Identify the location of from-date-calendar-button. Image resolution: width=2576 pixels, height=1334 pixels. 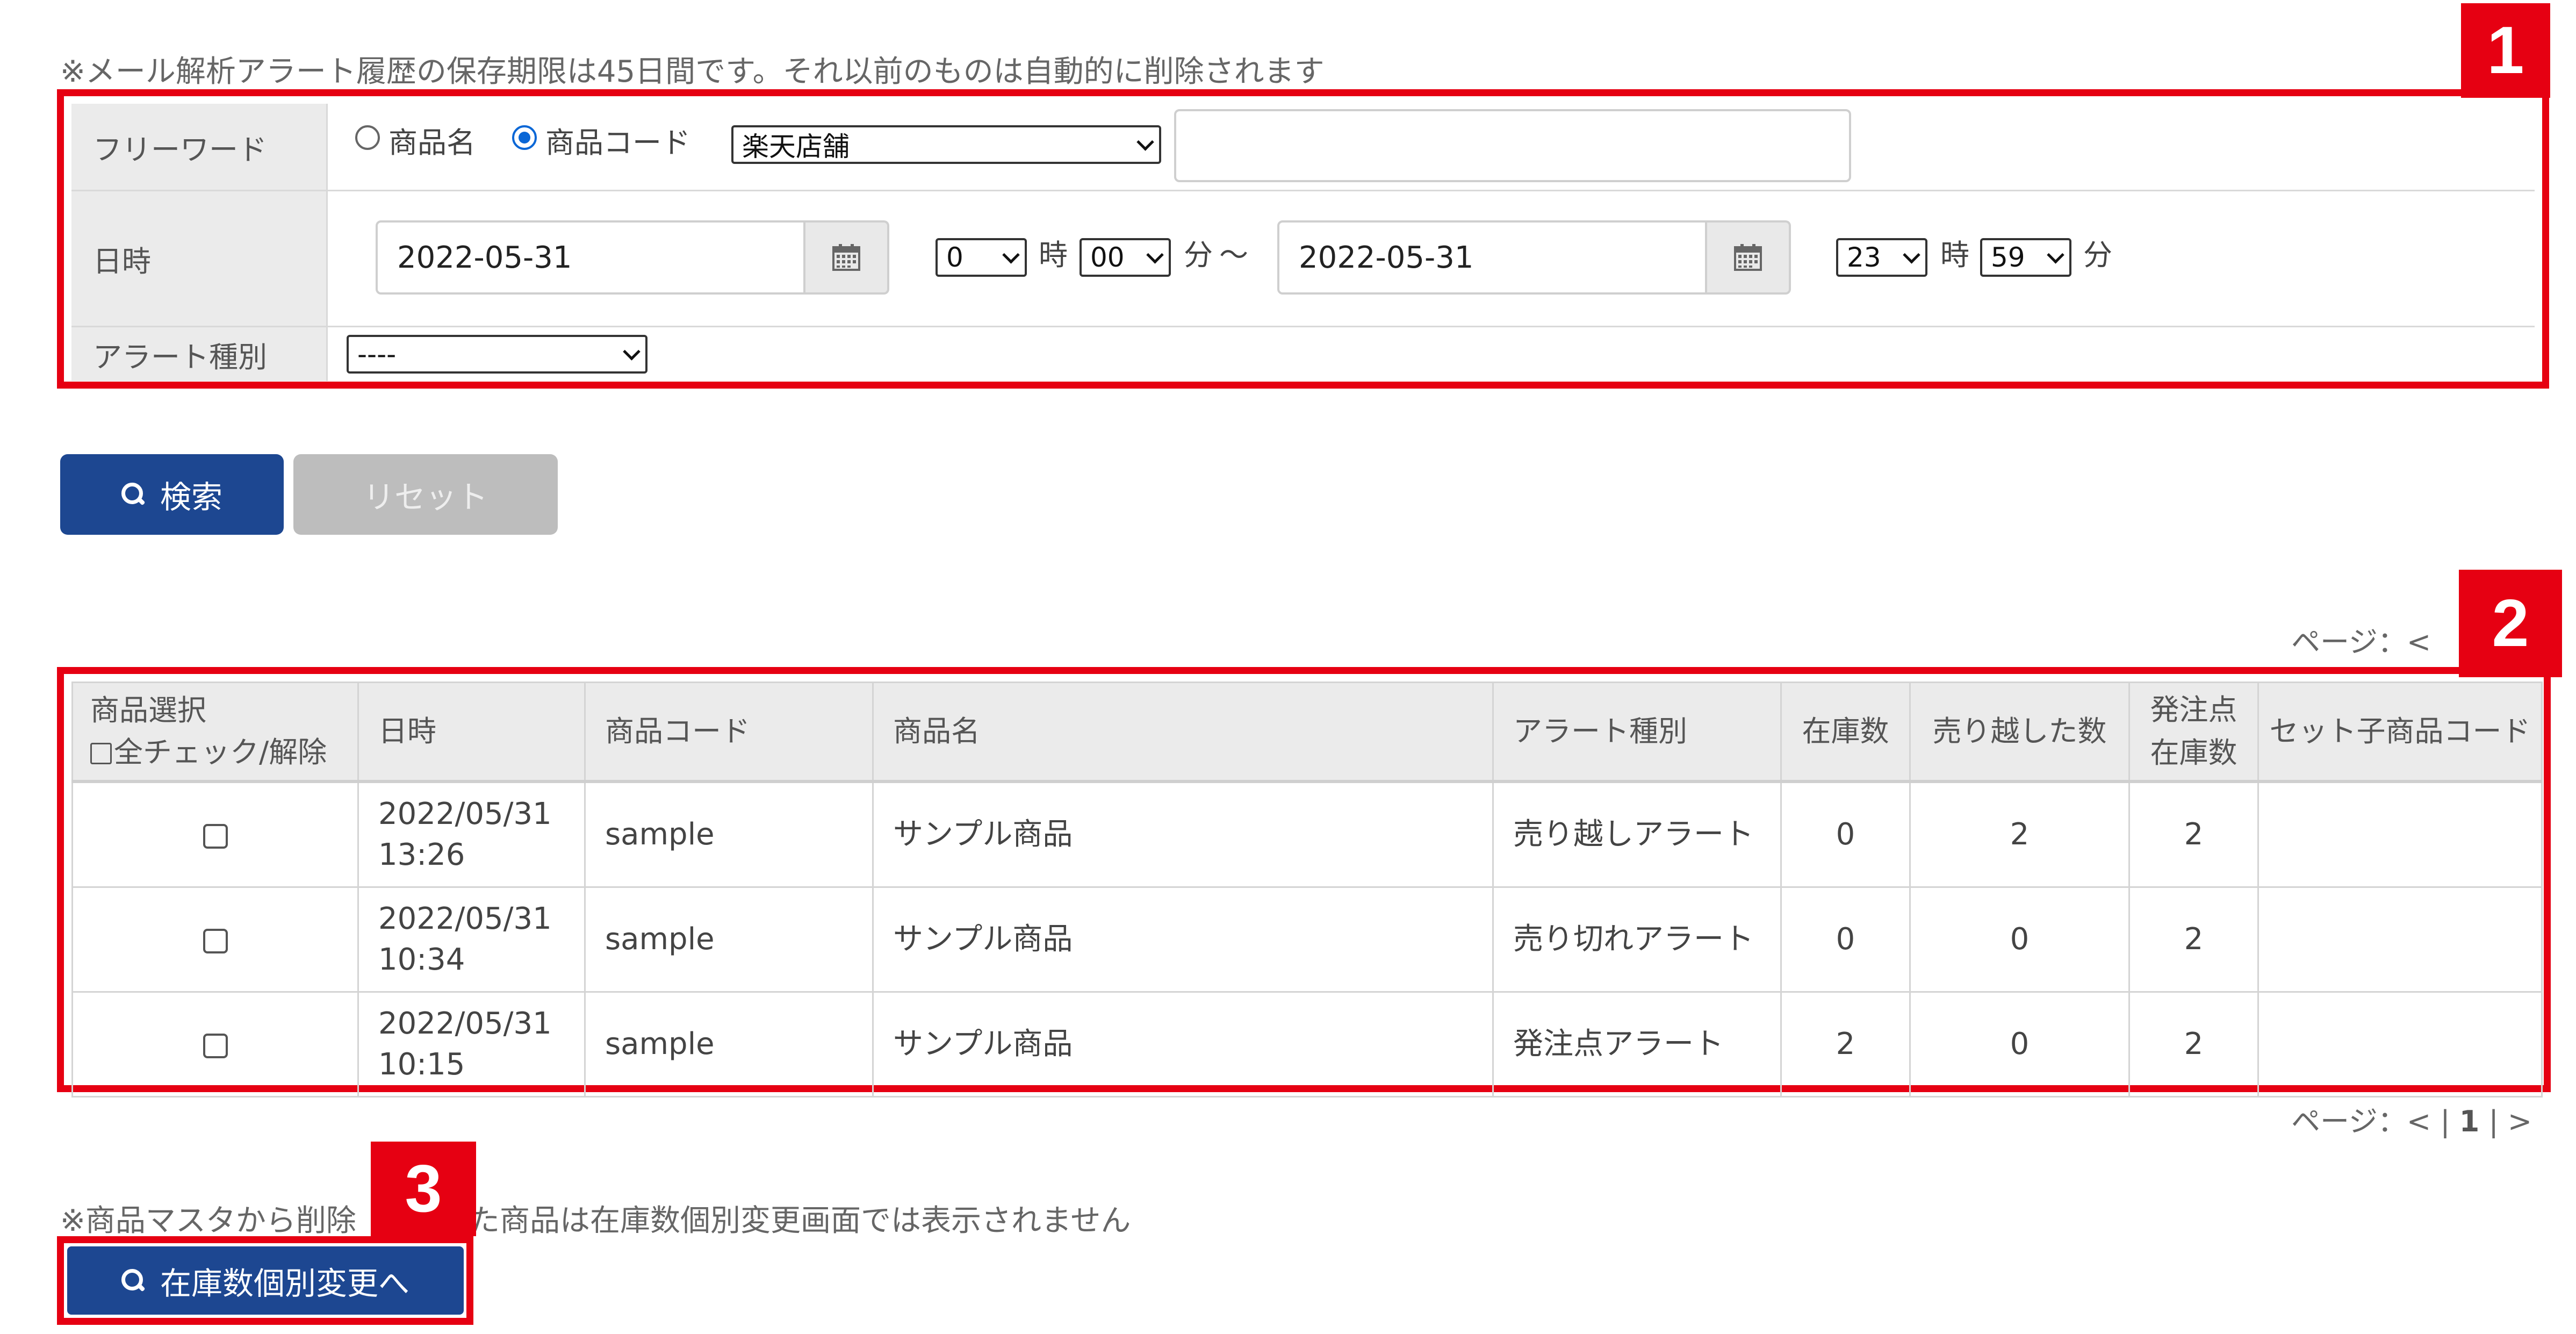
(847, 257).